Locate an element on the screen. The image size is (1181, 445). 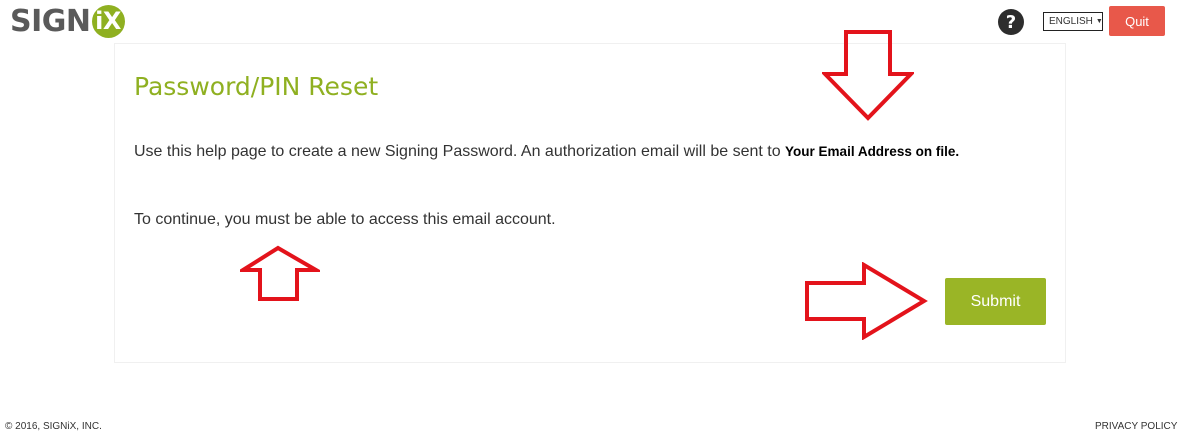
language-select: ENGLISH ▼ is located at coordinates (1073, 21).